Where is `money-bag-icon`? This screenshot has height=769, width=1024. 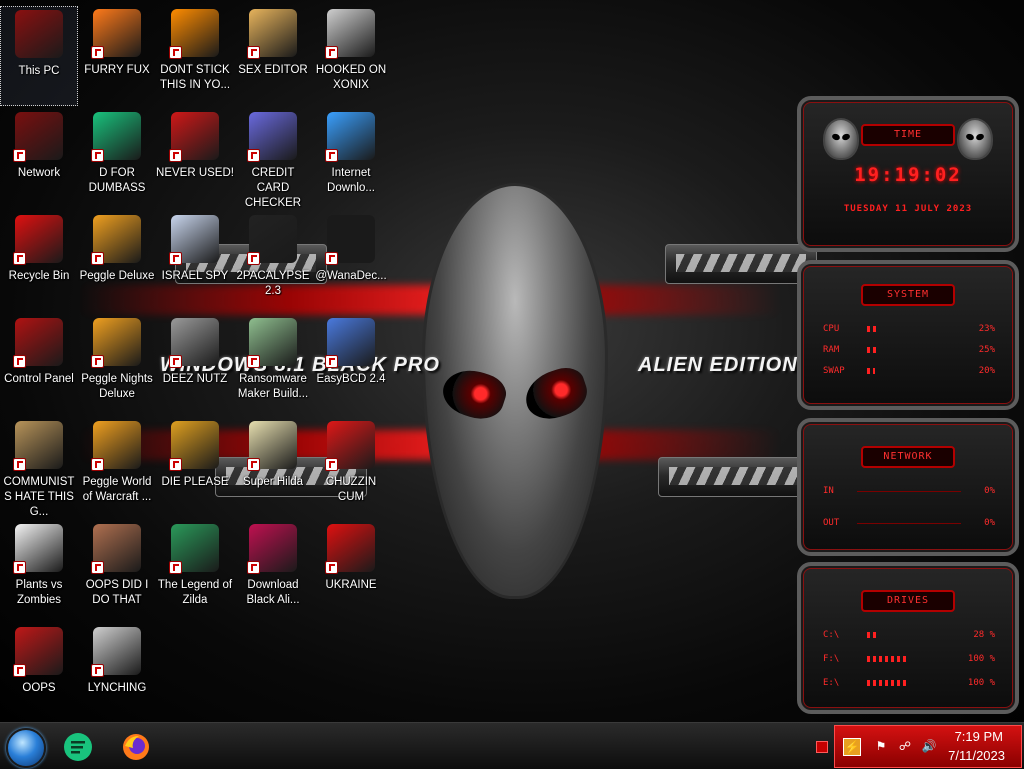
money-bag-icon is located at coordinates (38, 446).